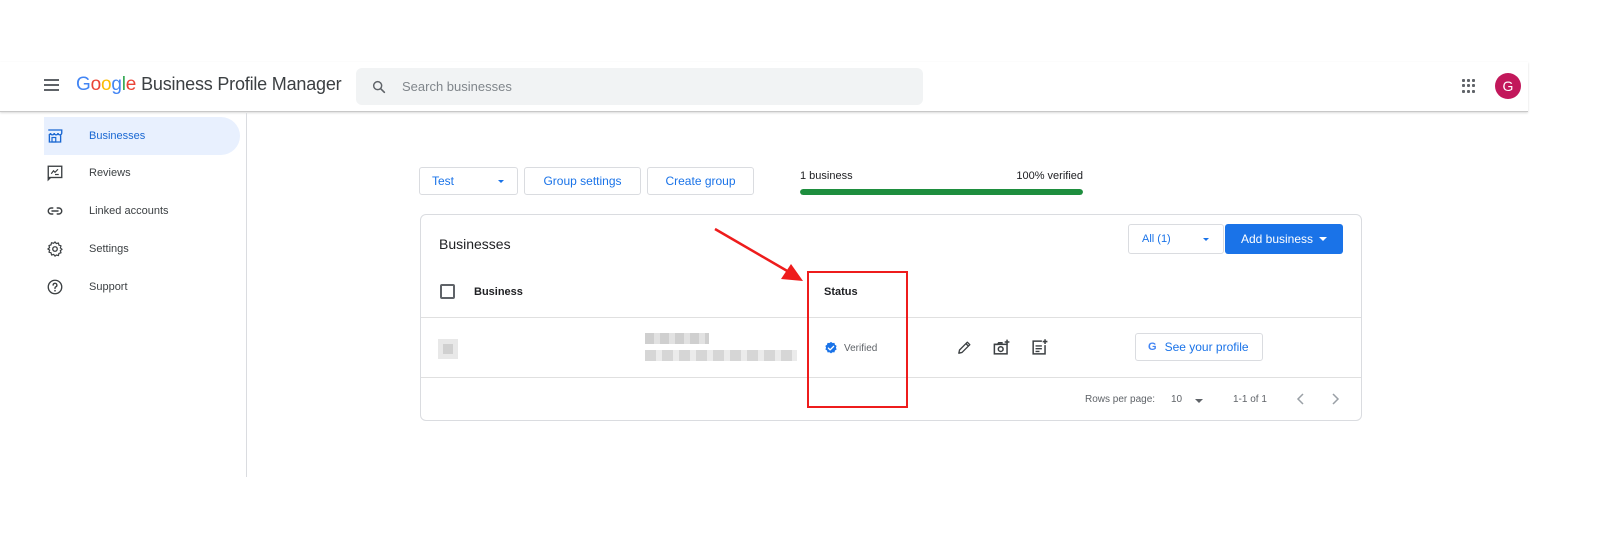  I want to click on top-app-bar: Google Business Profile Manager G, so click(764, 87).